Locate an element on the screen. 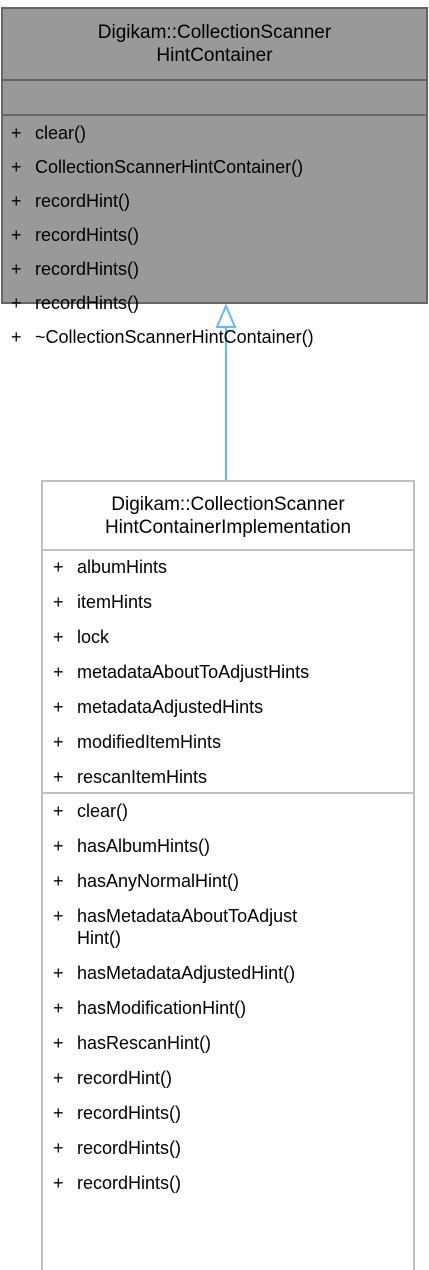 This screenshot has height=1270, width=429. attribute-row: + modifiedItemHints is located at coordinates (228, 742).